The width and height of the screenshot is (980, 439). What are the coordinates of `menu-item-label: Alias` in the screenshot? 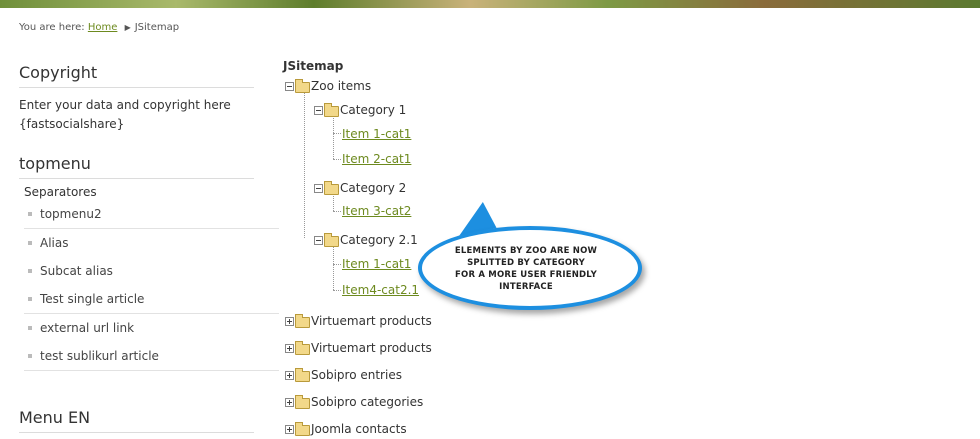 It's located at (54, 243).